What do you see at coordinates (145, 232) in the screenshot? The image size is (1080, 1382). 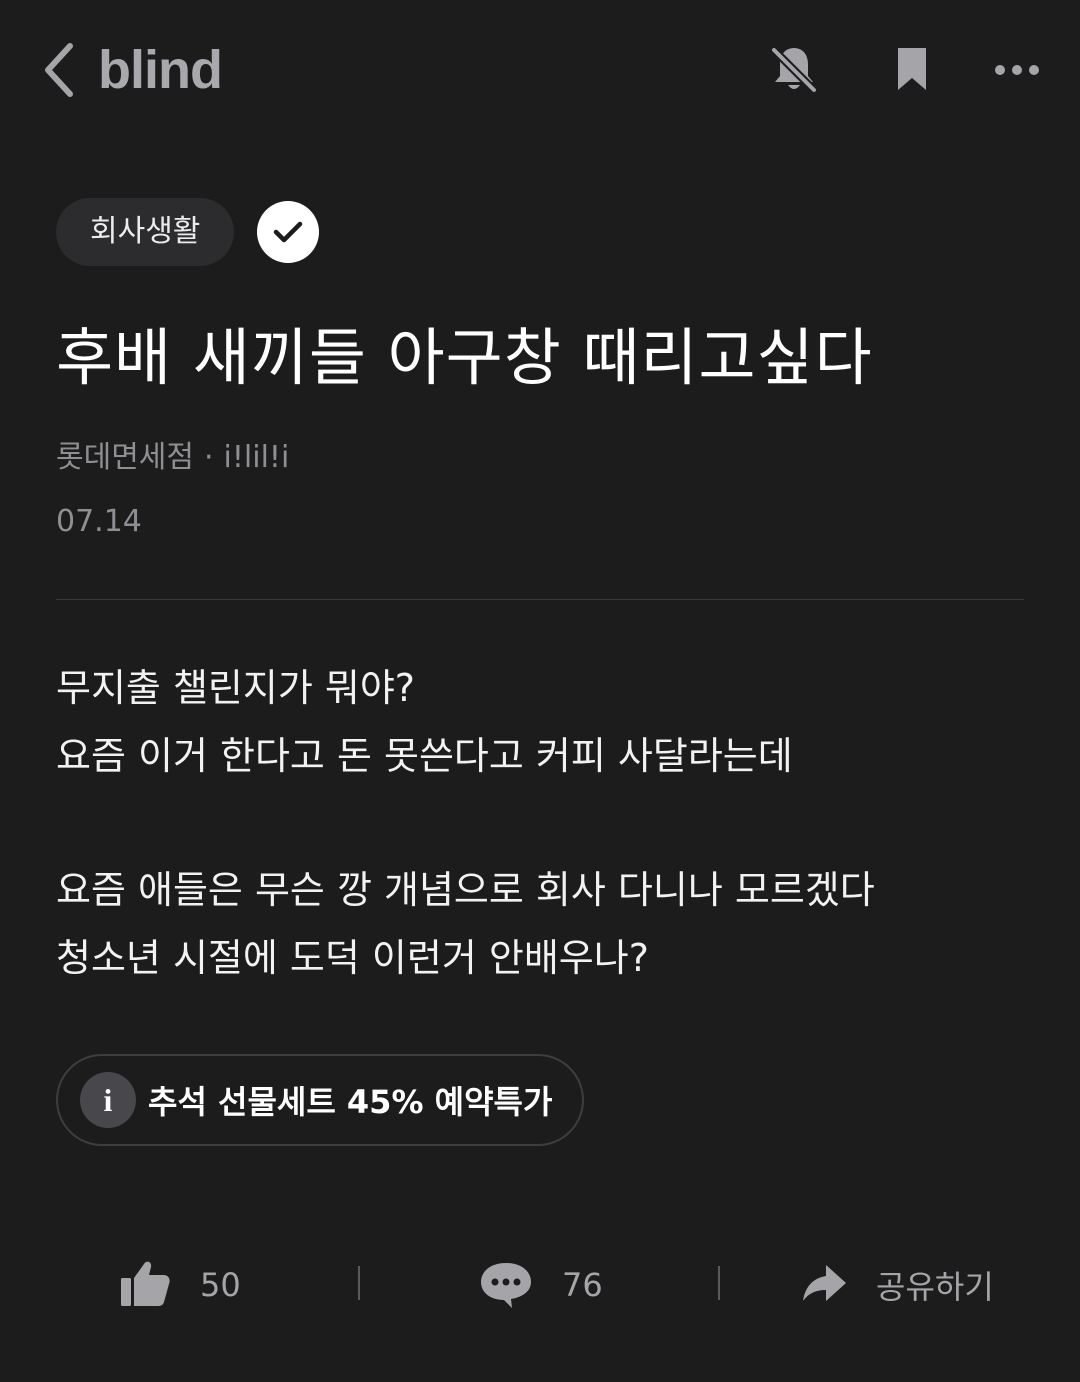 I see `category-chip: 회사생활` at bounding box center [145, 232].